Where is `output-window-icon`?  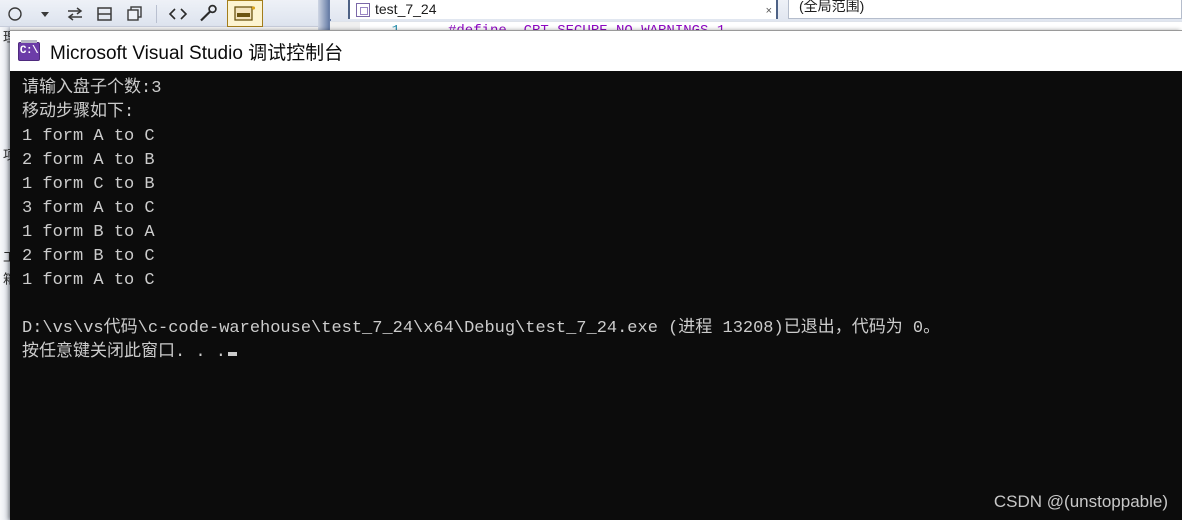 output-window-icon is located at coordinates (245, 13).